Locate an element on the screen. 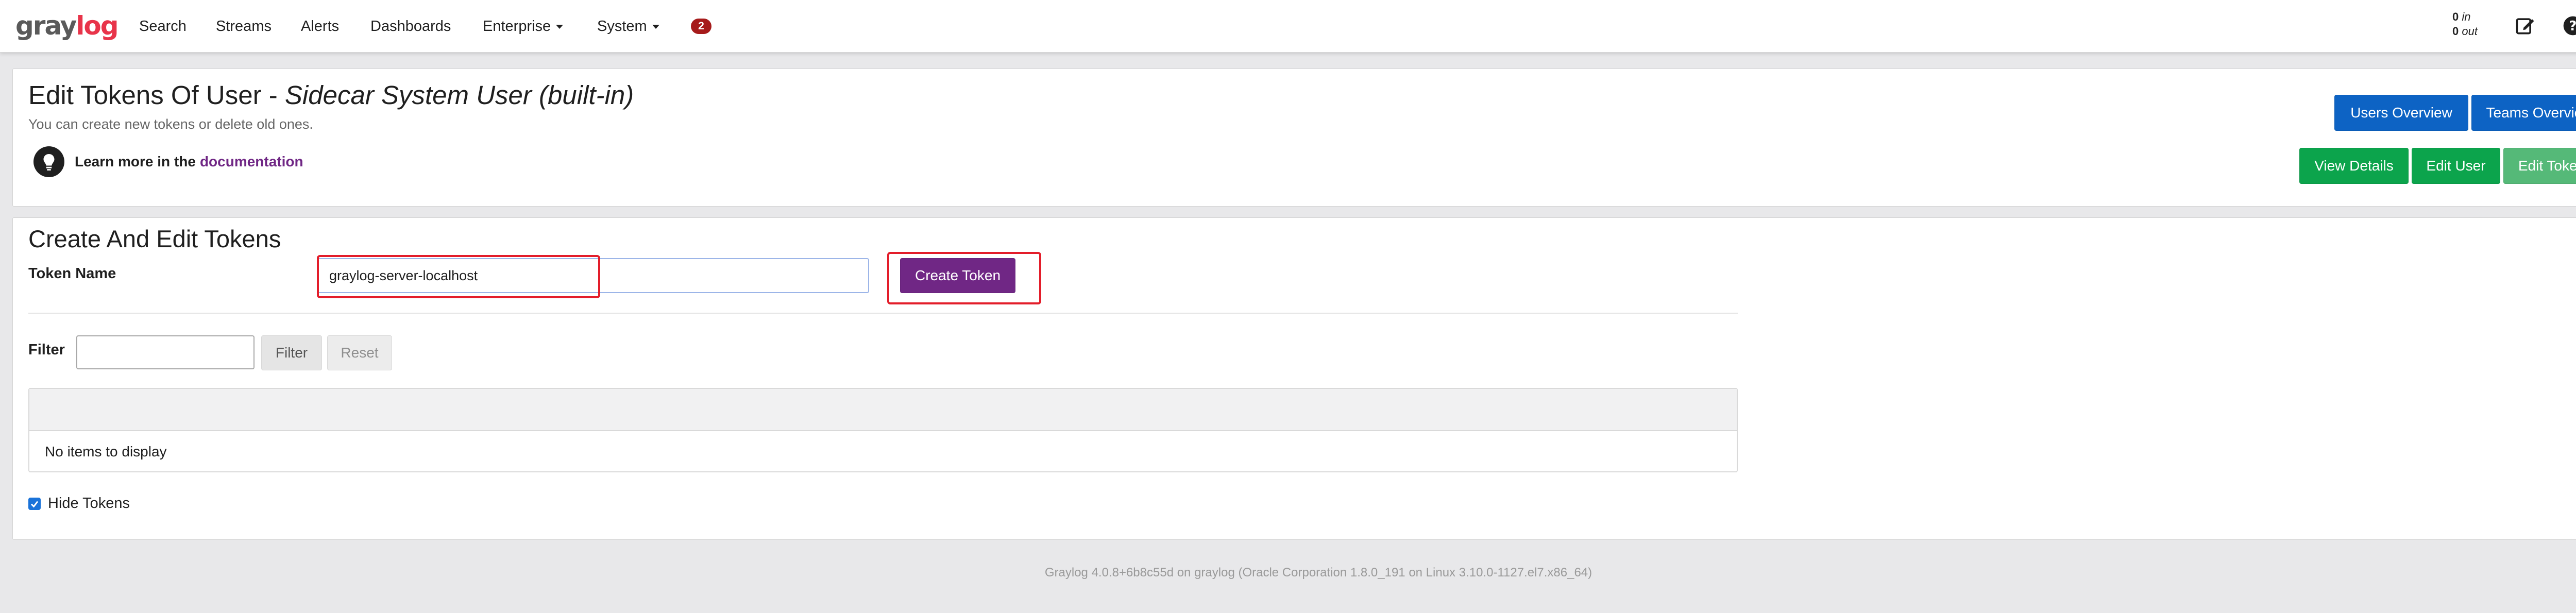 The image size is (2576, 613). checkmark-icon is located at coordinates (35, 504).